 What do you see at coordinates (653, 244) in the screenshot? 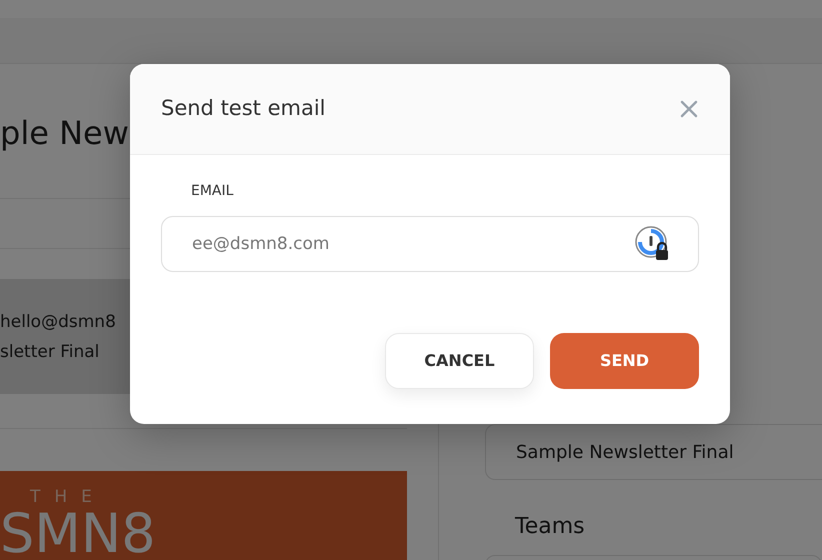
I see `password-manager-icon` at bounding box center [653, 244].